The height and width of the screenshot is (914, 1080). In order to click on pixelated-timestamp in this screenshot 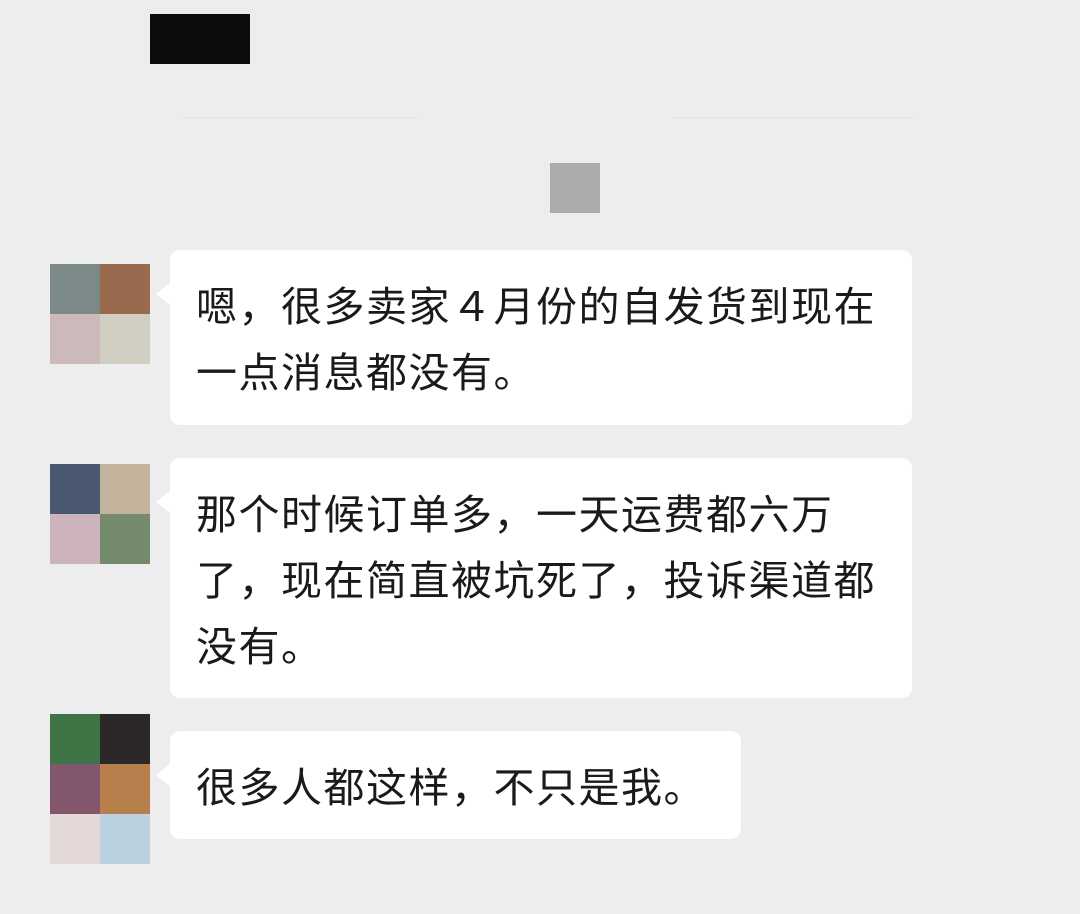, I will do `click(575, 188)`.